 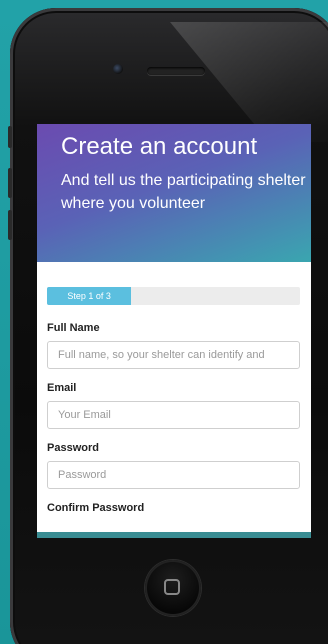 I want to click on home-button-square-icon, so click(x=172, y=587).